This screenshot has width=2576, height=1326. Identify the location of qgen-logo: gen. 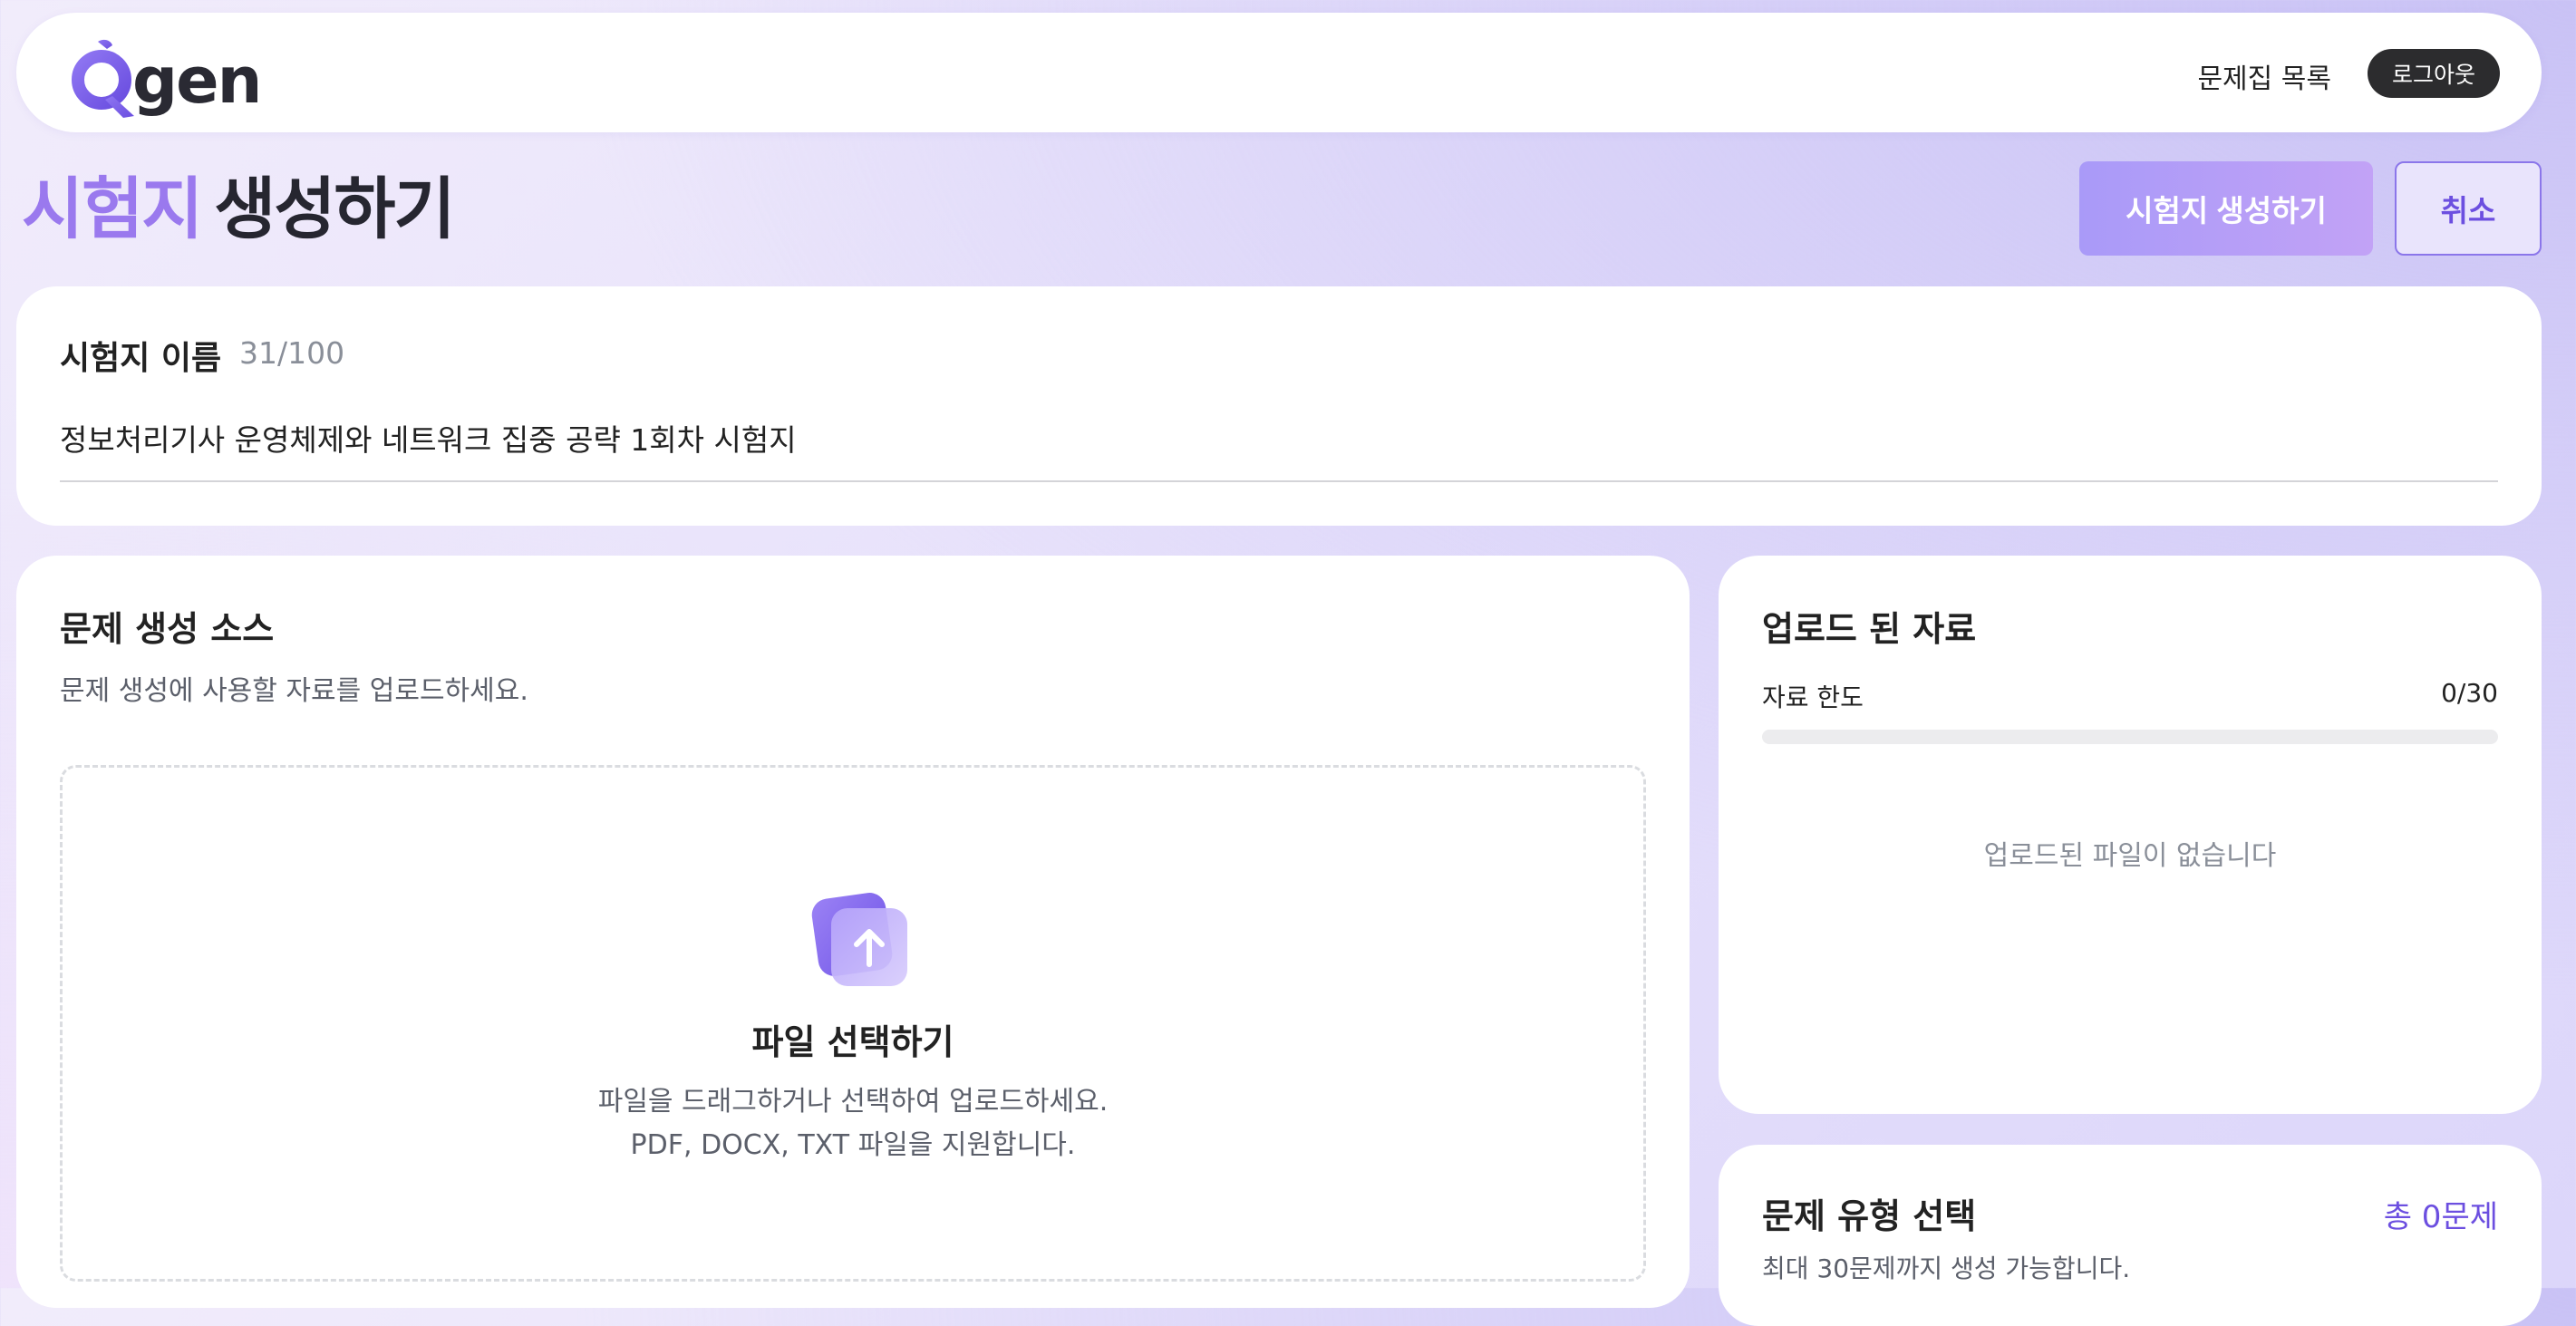
(166, 78).